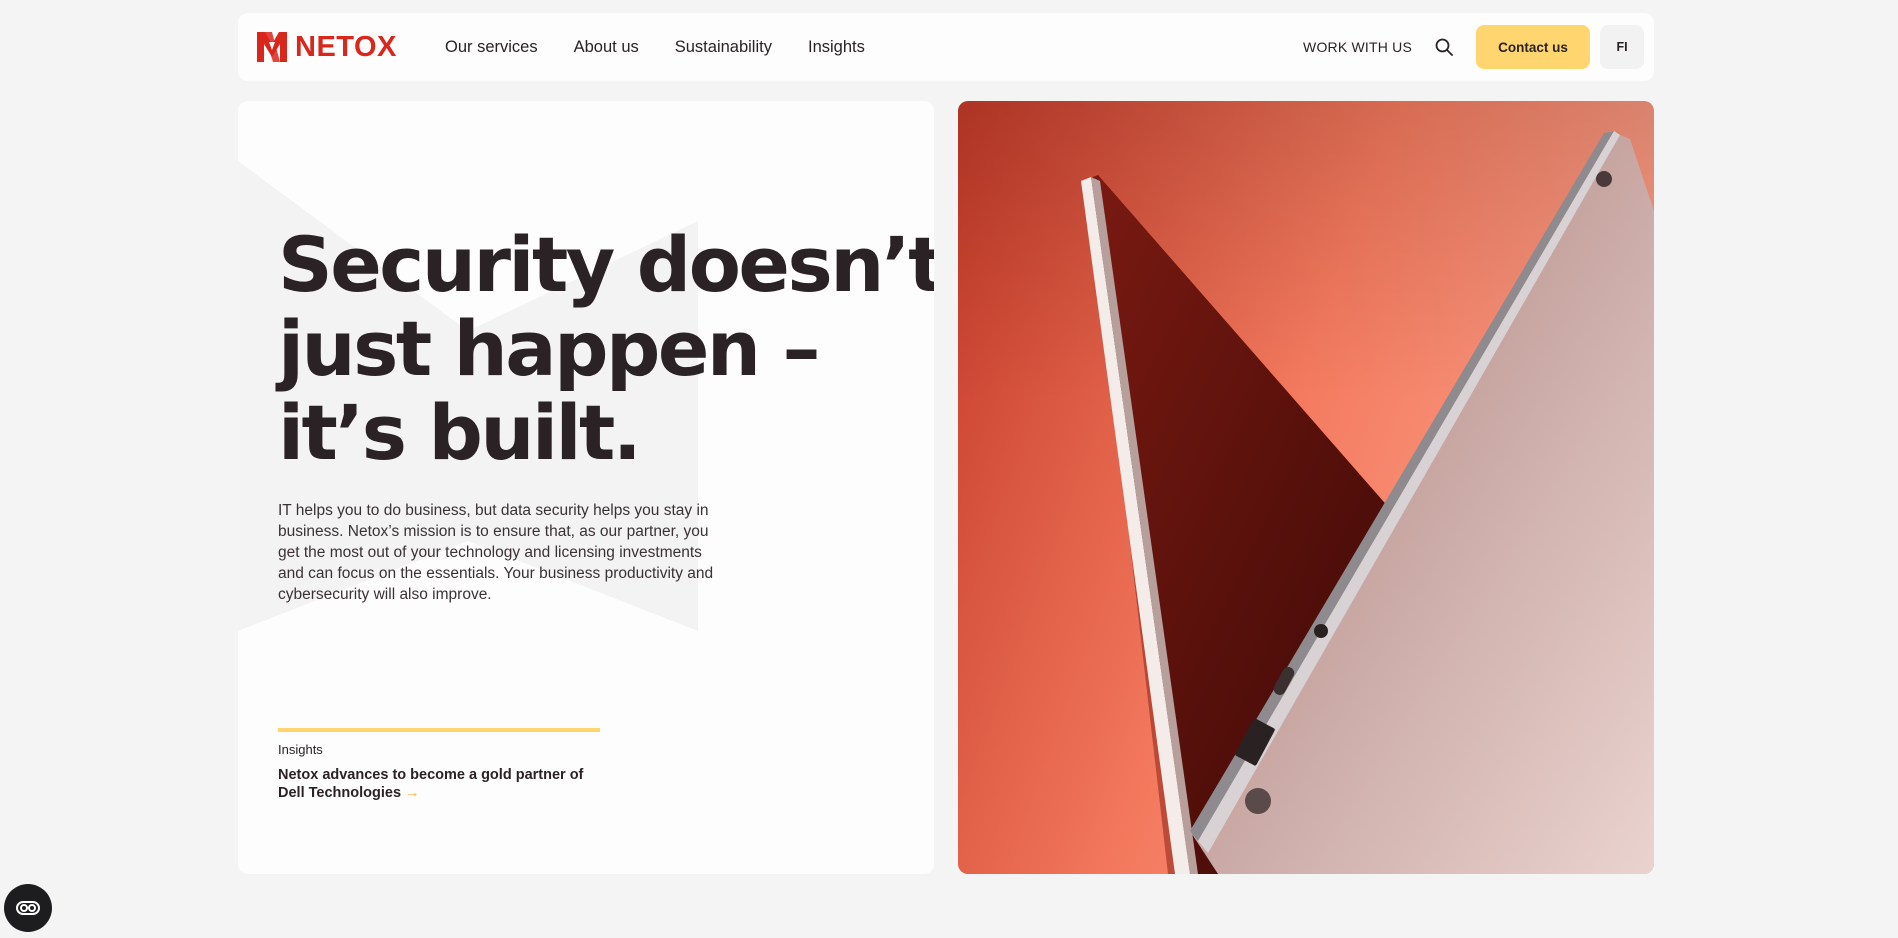 The height and width of the screenshot is (938, 1898). What do you see at coordinates (723, 47) in the screenshot?
I see `nav-sustainability: Sustainability` at bounding box center [723, 47].